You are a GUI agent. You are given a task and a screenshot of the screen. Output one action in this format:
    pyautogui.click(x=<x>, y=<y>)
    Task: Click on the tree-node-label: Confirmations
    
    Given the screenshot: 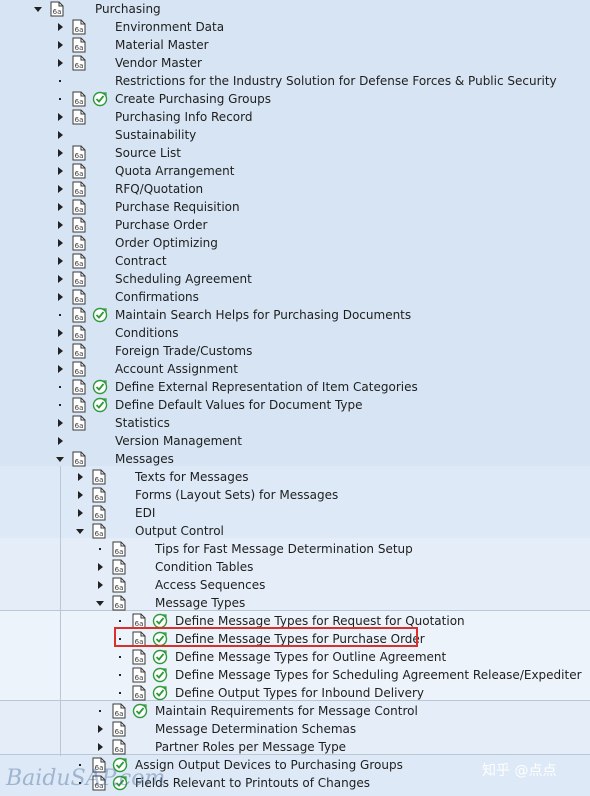 What is the action you would take?
    pyautogui.click(x=157, y=297)
    